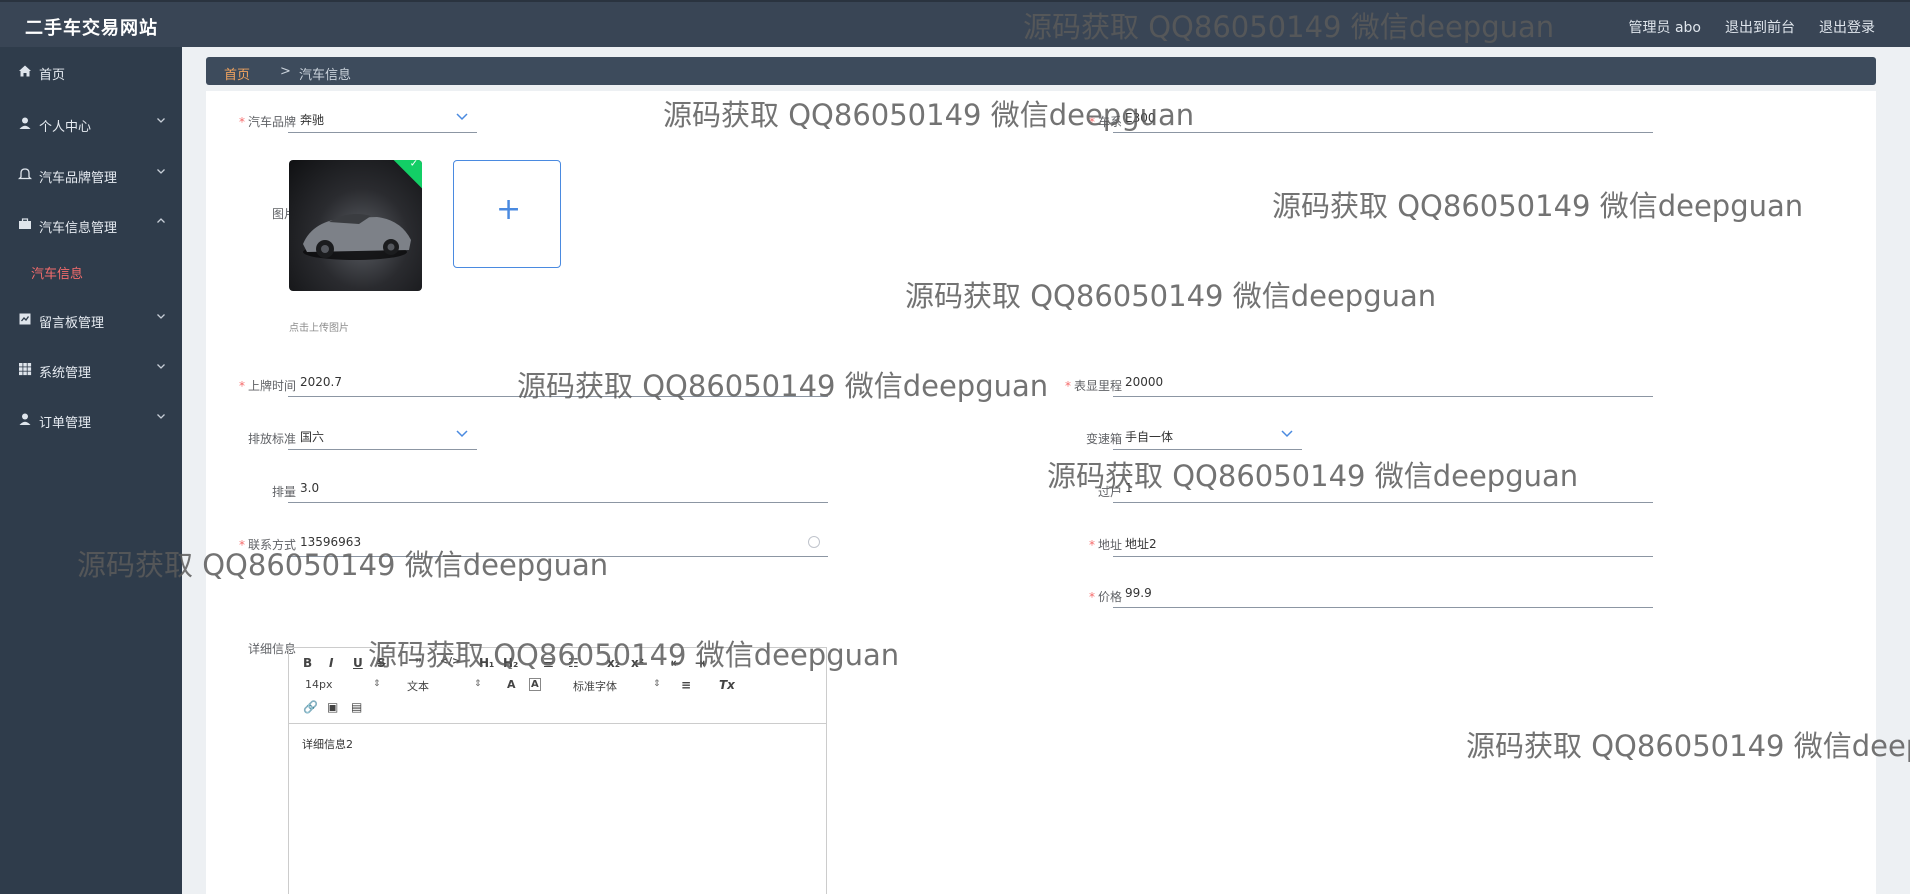 Image resolution: width=1910 pixels, height=894 pixels. What do you see at coordinates (558, 543) in the screenshot?
I see `contact-input: 13596963` at bounding box center [558, 543].